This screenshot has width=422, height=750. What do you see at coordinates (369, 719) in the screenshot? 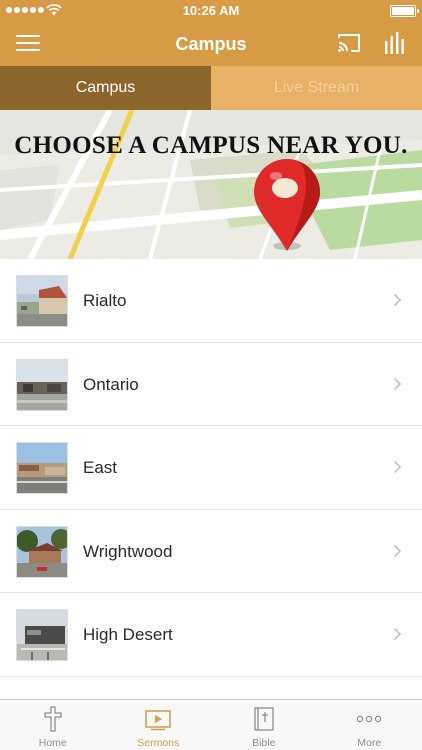
I see `more-icon` at bounding box center [369, 719].